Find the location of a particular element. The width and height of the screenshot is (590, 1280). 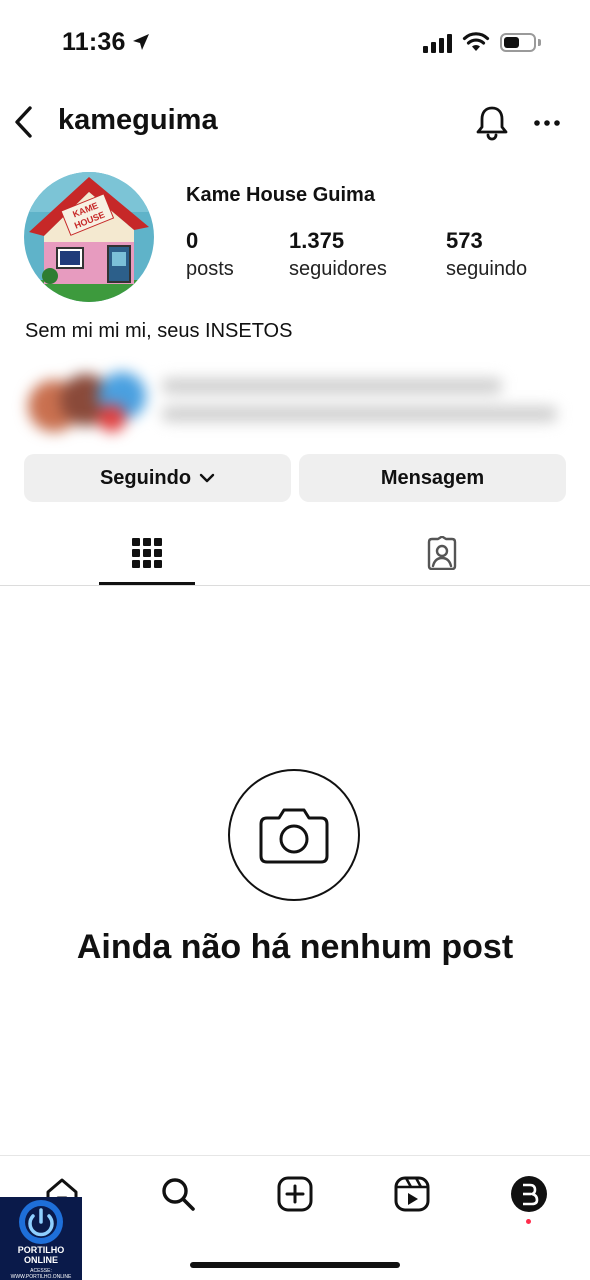

tab-posts-grid is located at coordinates (147, 553).